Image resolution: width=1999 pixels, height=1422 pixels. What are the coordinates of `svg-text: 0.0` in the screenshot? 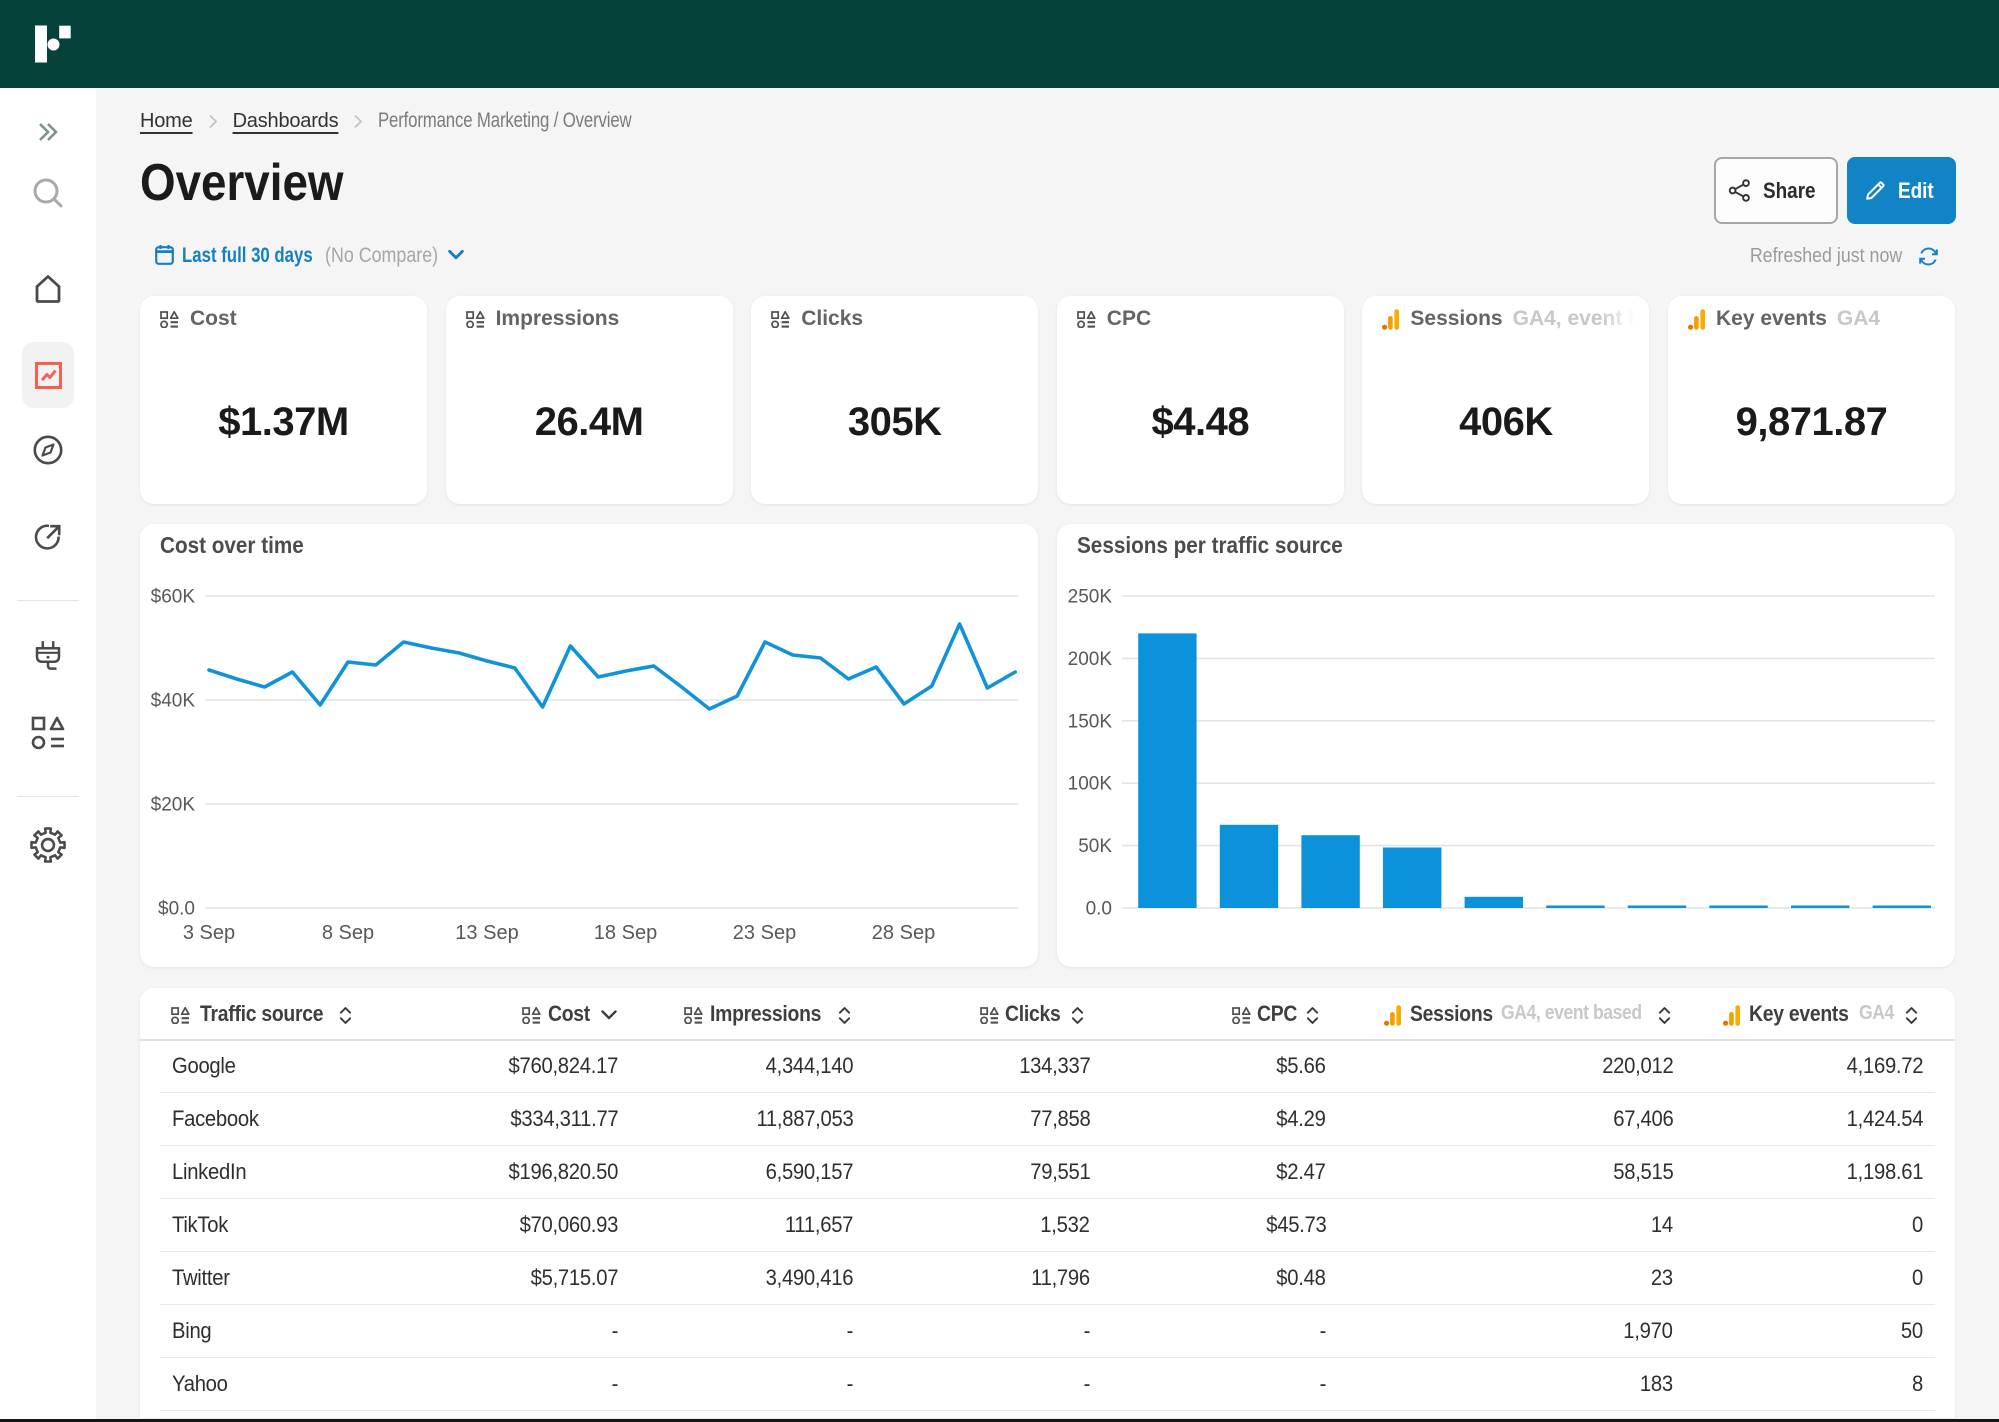 It's located at (1099, 909).